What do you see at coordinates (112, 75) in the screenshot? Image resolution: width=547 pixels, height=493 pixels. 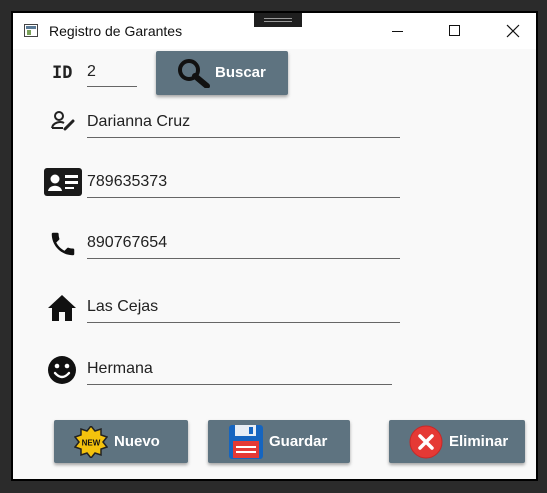 I see `id-field: 2` at bounding box center [112, 75].